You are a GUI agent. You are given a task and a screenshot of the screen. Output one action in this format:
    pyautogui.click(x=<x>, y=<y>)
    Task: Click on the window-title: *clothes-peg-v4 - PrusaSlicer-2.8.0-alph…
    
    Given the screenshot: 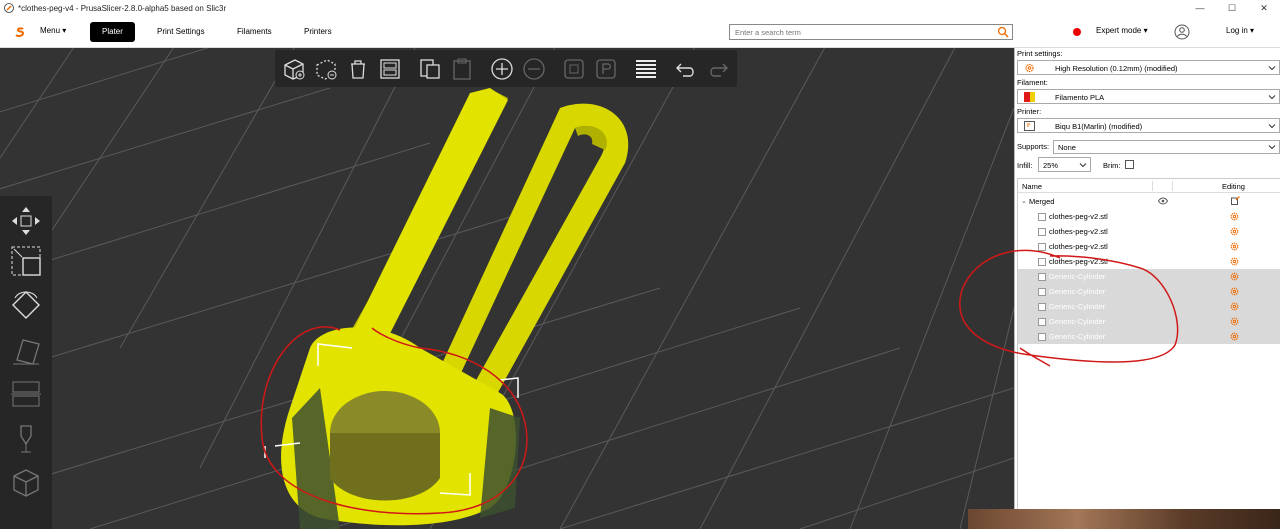 What is the action you would take?
    pyautogui.click(x=122, y=8)
    